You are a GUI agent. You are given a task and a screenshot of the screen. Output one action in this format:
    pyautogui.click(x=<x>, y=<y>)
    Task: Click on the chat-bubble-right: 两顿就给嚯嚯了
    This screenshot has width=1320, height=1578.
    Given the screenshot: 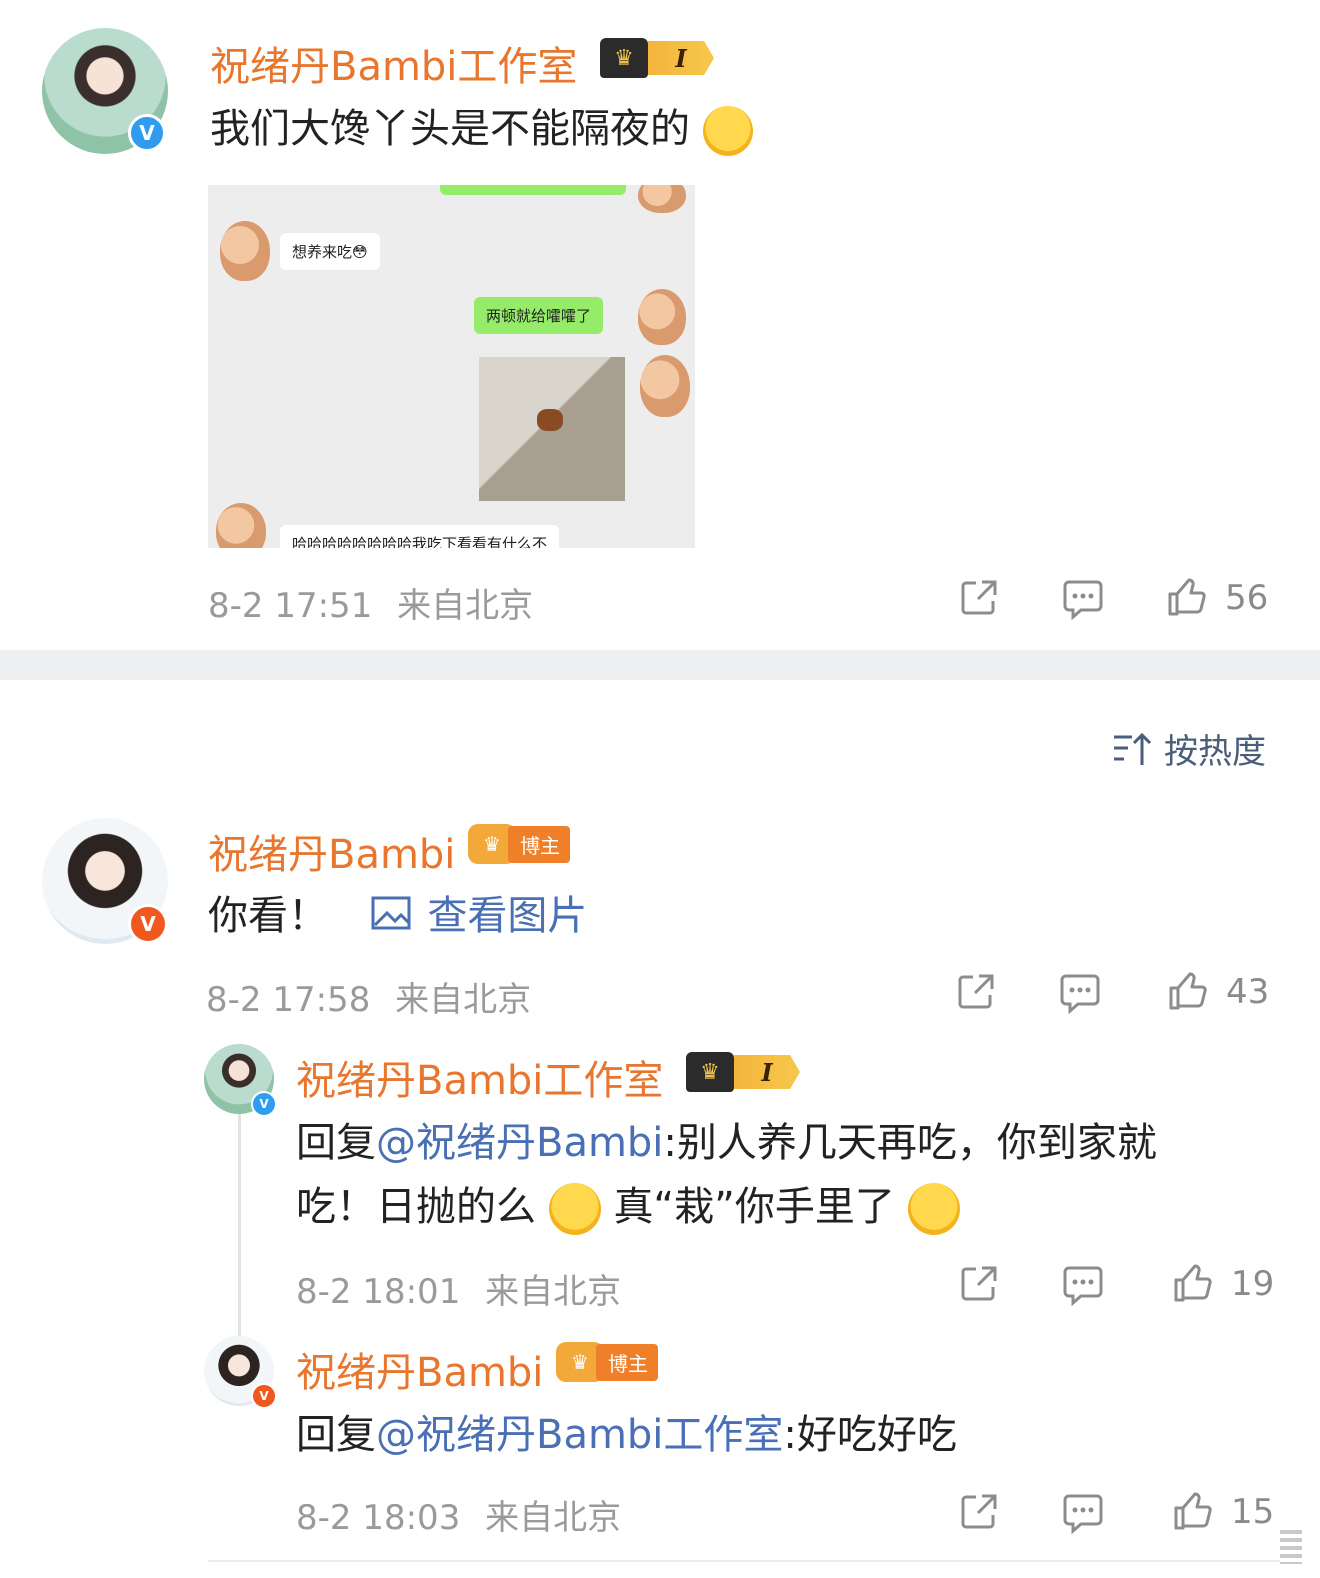 What is the action you would take?
    pyautogui.click(x=539, y=315)
    